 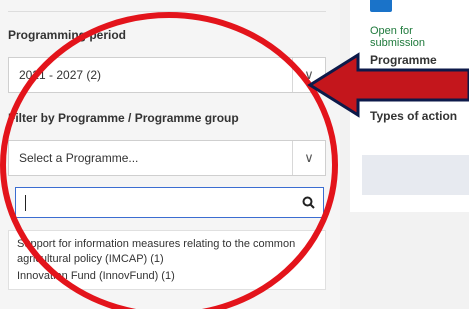 I want to click on programme-field-label: Programme, so click(x=403, y=60).